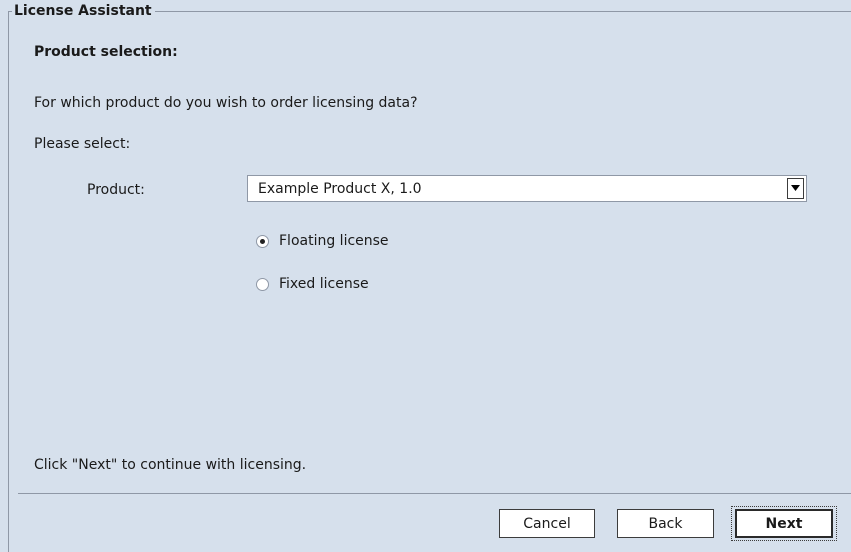 This screenshot has width=851, height=552. I want to click on radio-button-checked, so click(262, 241).